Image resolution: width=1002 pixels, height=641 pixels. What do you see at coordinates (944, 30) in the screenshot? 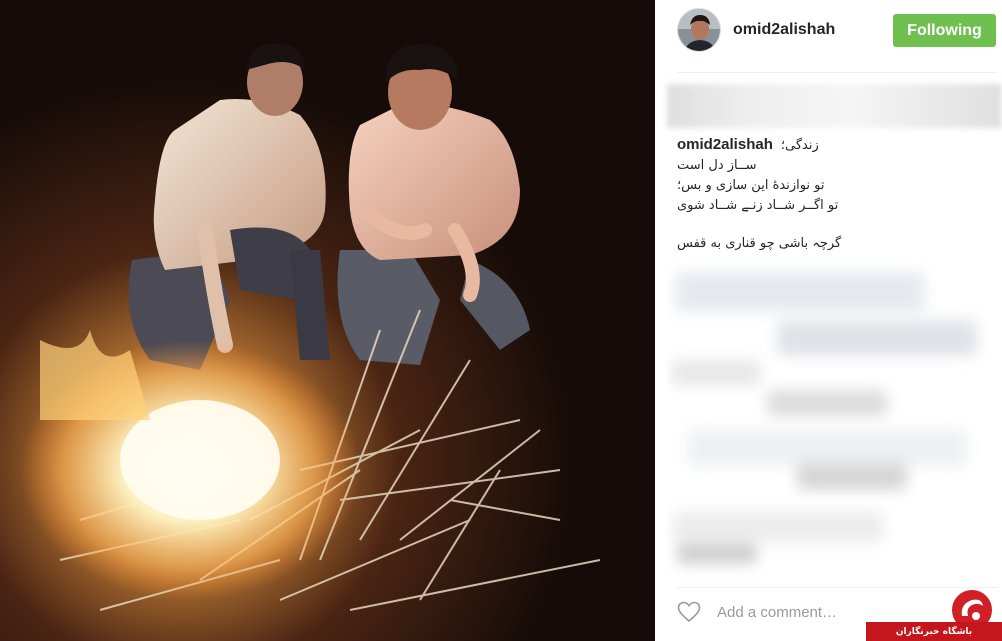
I see `following-button: Following` at bounding box center [944, 30].